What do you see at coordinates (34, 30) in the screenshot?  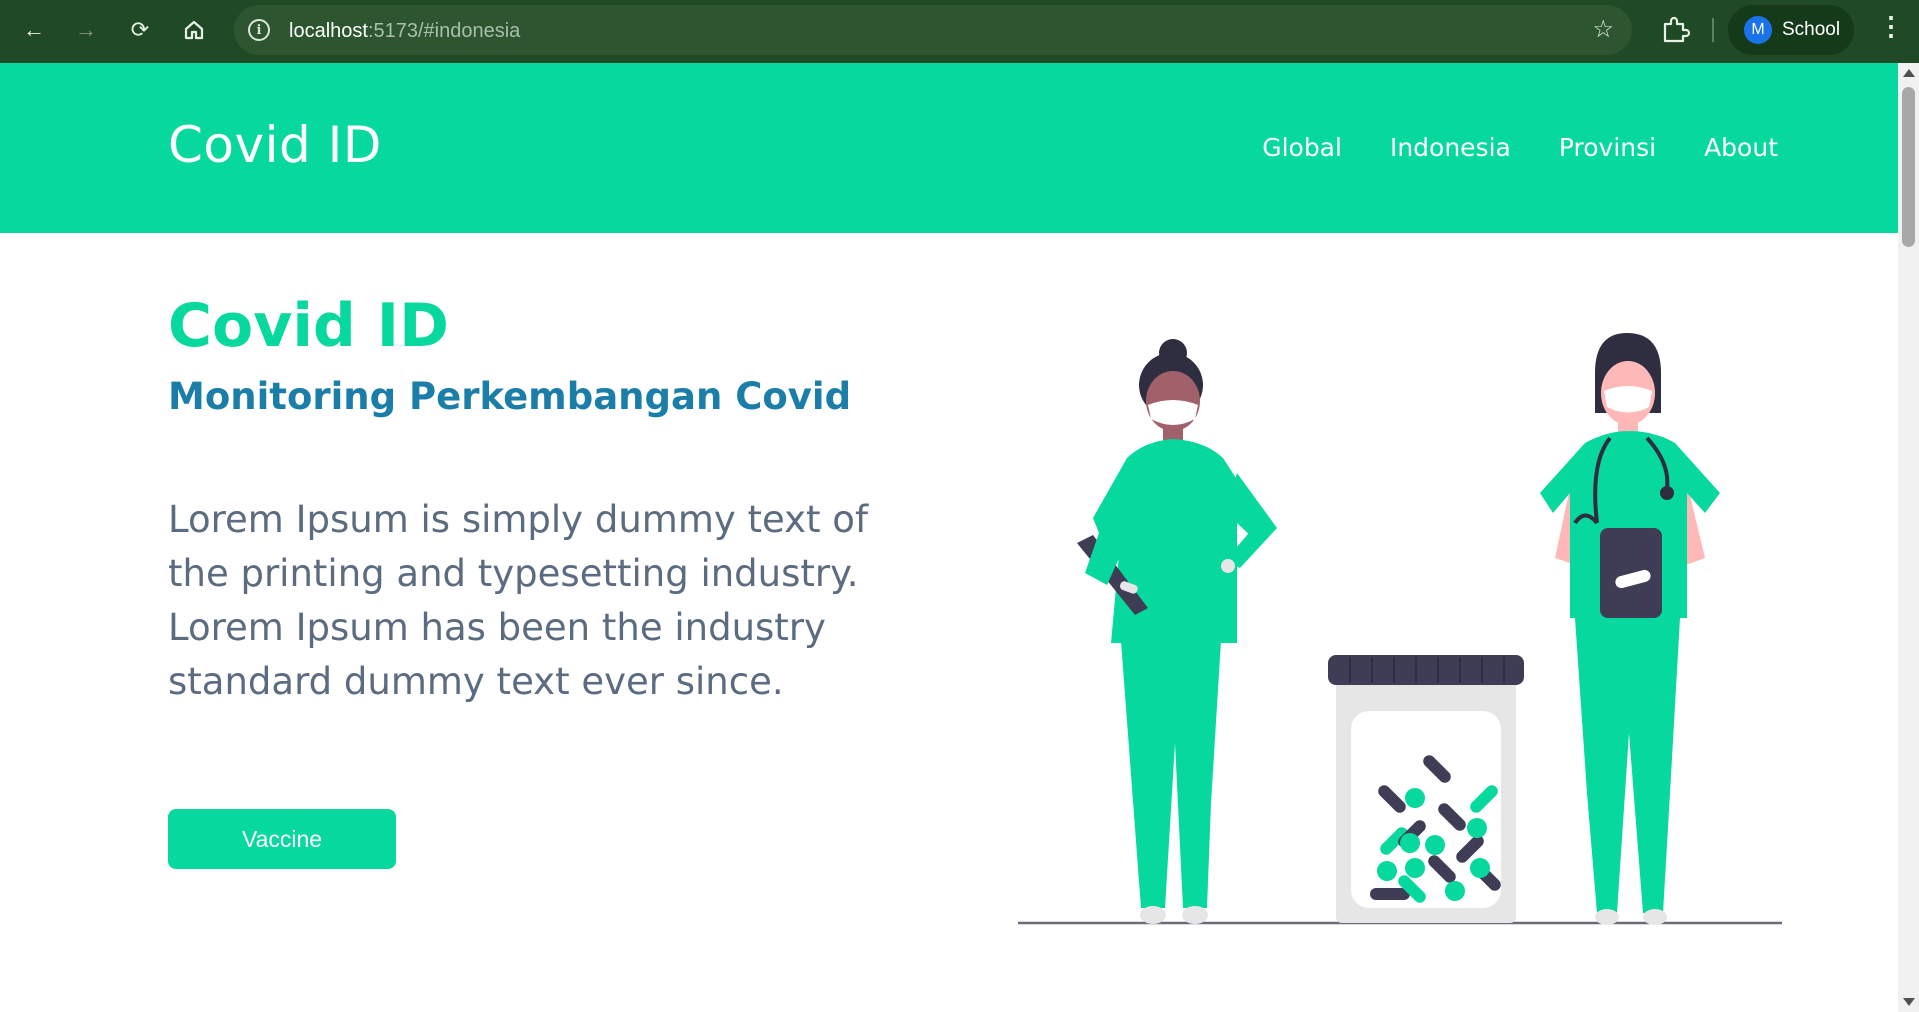 I see `back-icon: ←` at bounding box center [34, 30].